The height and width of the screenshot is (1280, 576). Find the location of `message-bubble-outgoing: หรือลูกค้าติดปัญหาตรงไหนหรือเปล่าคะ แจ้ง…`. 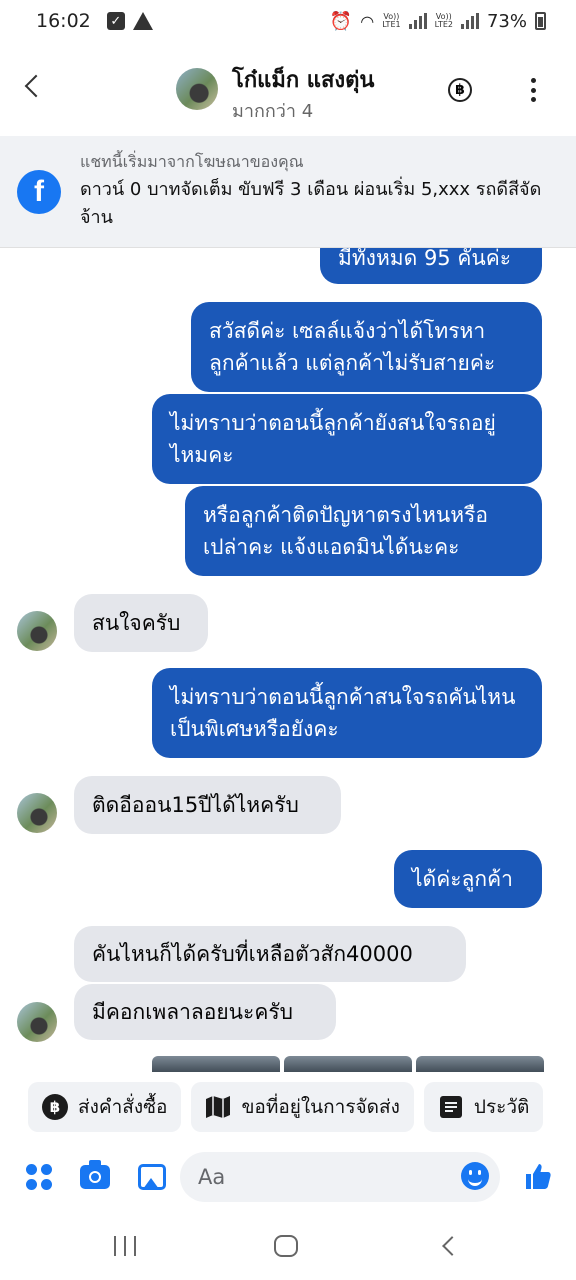

message-bubble-outgoing: หรือลูกค้าติดปัญหาตรงไหนหรือเปล่าคะ แจ้ง… is located at coordinates (363, 531).